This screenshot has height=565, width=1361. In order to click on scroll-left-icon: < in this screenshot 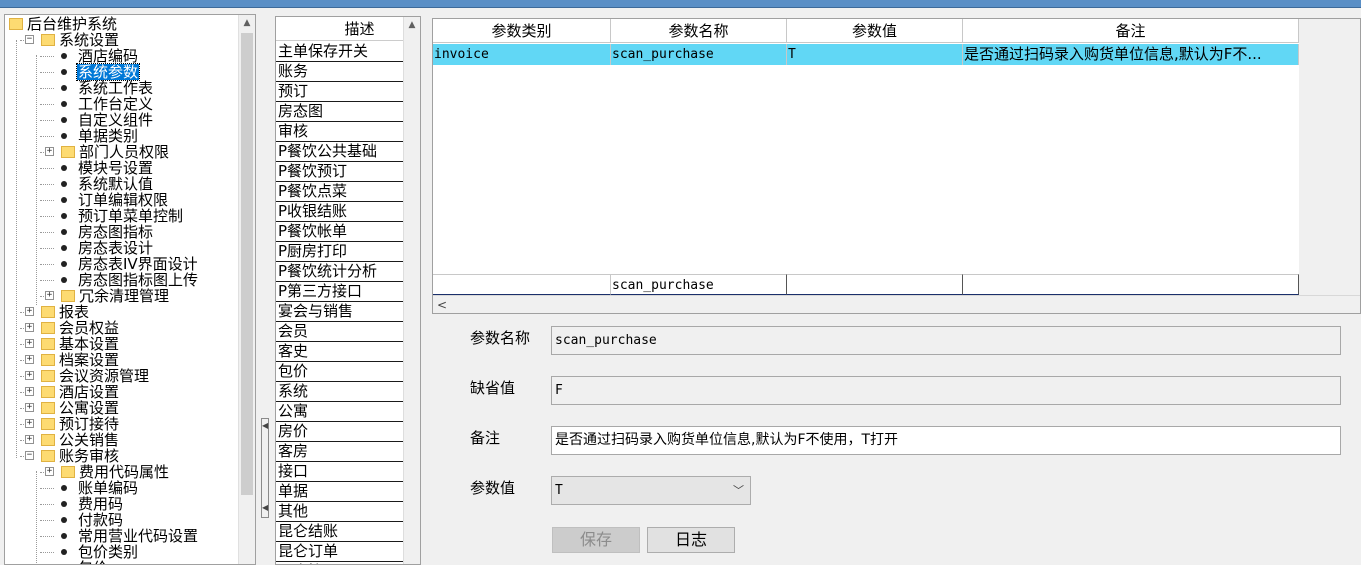, I will do `click(442, 304)`.